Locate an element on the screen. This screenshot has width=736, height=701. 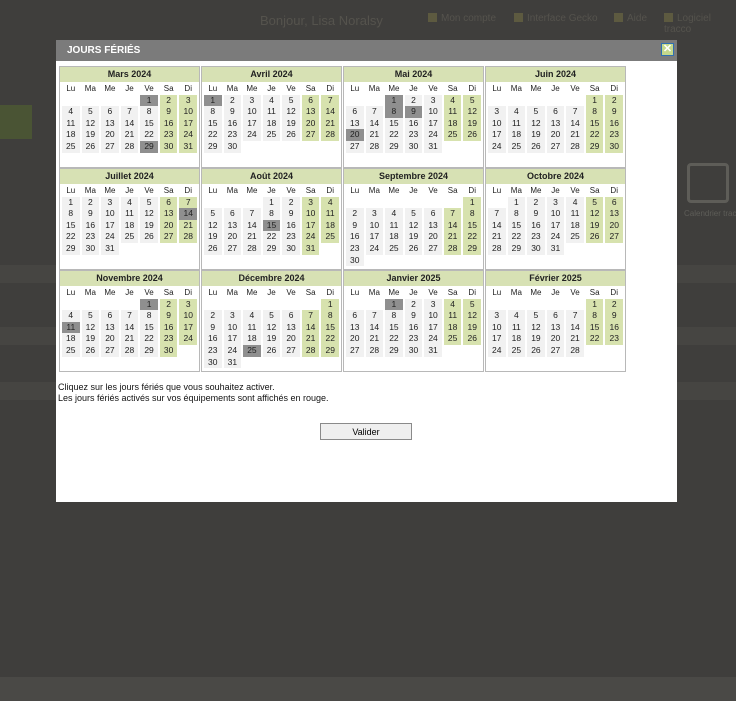
holiday-day-cell: 1 is located at coordinates (149, 304).